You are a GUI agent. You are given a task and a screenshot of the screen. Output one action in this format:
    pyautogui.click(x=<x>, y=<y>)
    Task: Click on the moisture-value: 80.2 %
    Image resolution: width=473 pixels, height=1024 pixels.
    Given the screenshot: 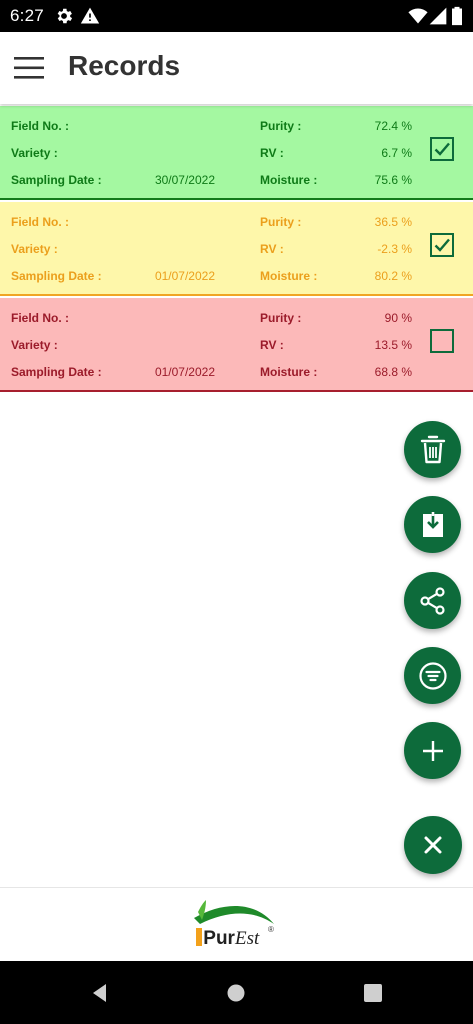 What is the action you would take?
    pyautogui.click(x=393, y=276)
    